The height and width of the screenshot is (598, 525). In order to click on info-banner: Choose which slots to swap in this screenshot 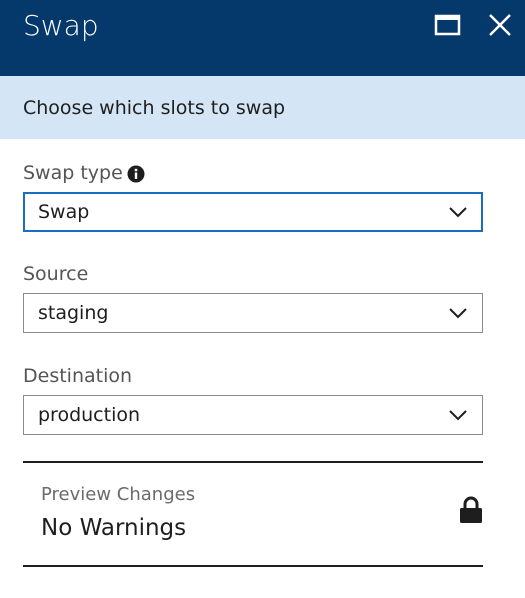, I will do `click(262, 107)`.